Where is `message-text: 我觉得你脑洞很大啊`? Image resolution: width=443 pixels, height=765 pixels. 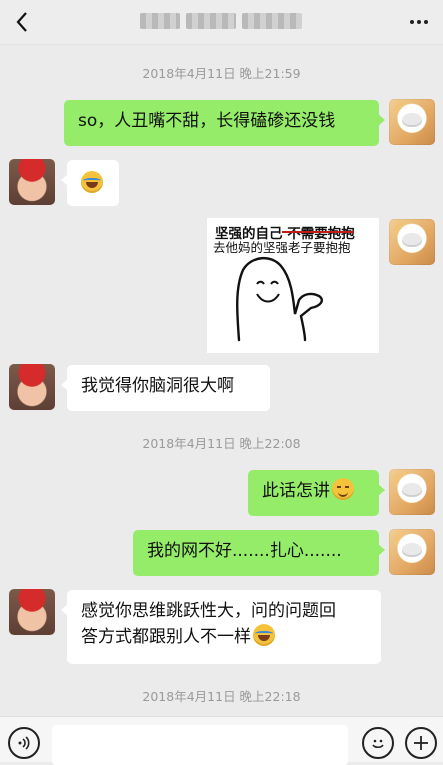 message-text: 我觉得你脑洞很大啊 is located at coordinates (157, 386).